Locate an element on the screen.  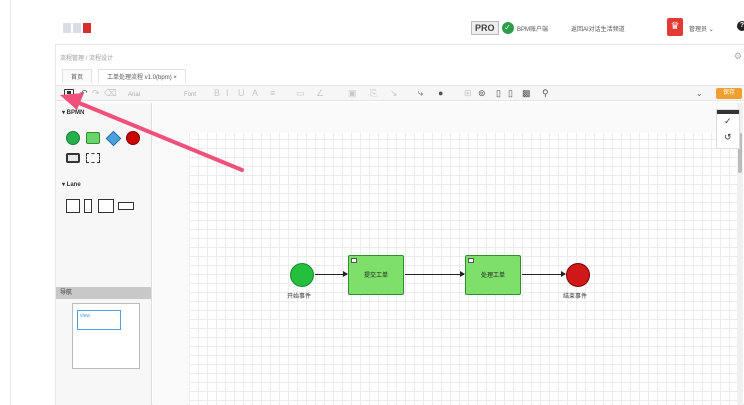
page-copy-icon: ▯ is located at coordinates (510, 93).